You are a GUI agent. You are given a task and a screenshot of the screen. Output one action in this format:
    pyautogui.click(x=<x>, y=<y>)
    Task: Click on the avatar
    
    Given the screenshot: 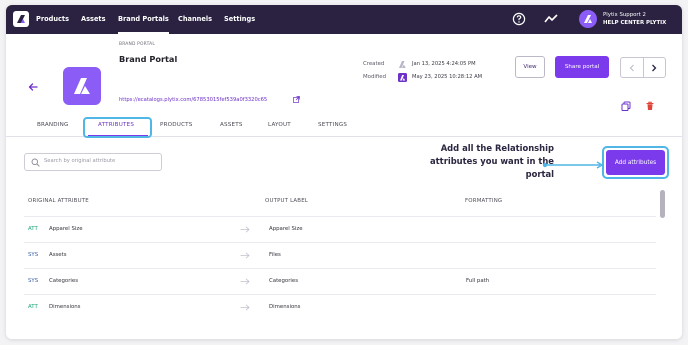 What is the action you would take?
    pyautogui.click(x=588, y=19)
    